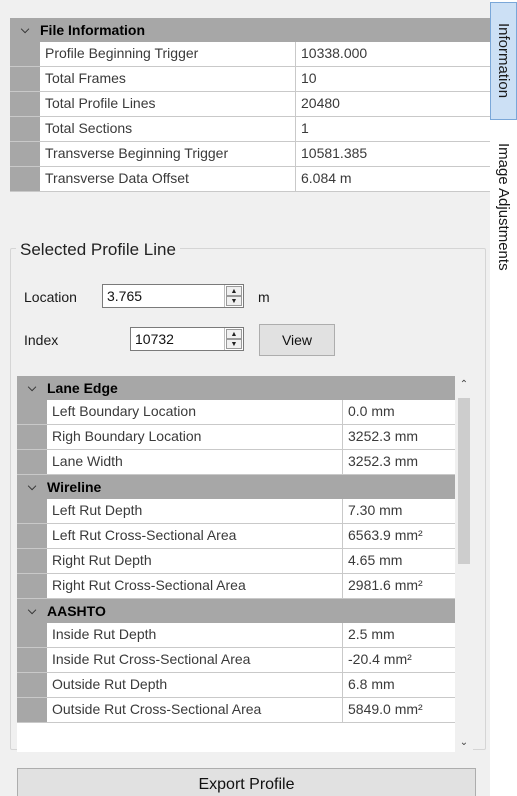  I want to click on property-name: Transverse Beginning Trigger, so click(168, 154).